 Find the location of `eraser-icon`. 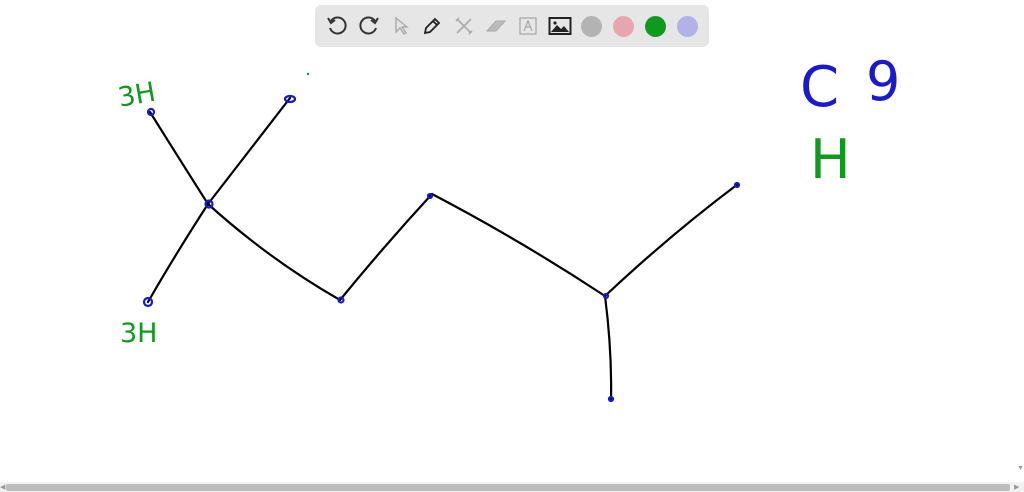

eraser-icon is located at coordinates (496, 26).